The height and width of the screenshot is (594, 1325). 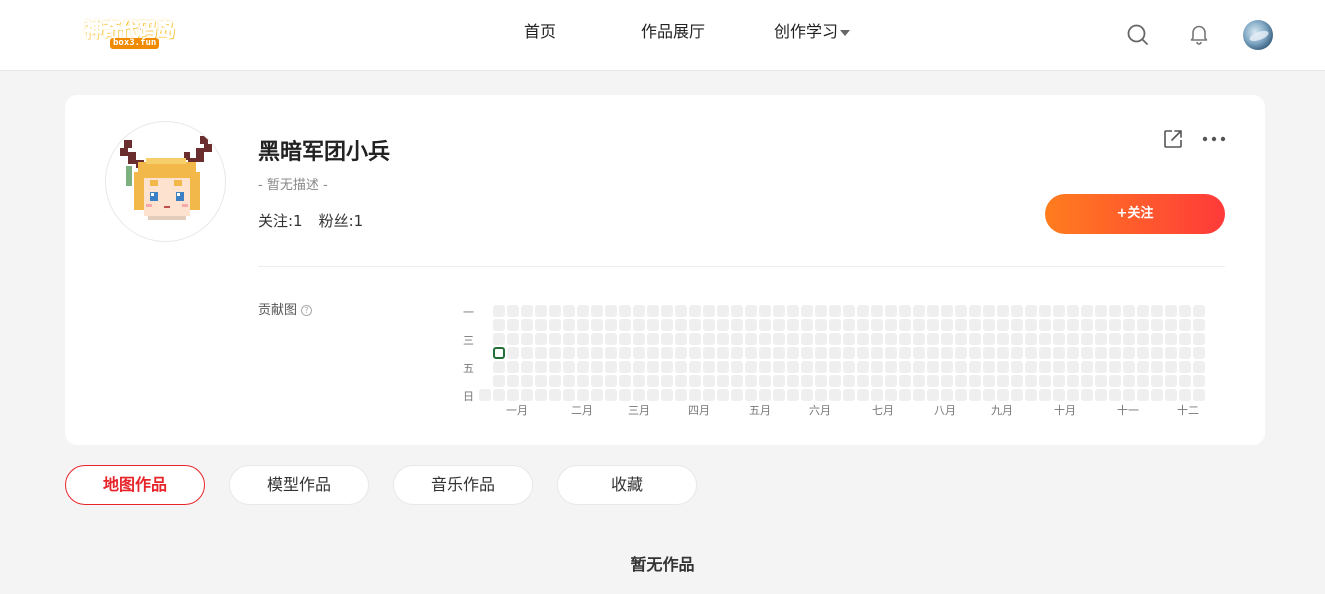 I want to click on help-icon: ?, so click(x=307, y=310).